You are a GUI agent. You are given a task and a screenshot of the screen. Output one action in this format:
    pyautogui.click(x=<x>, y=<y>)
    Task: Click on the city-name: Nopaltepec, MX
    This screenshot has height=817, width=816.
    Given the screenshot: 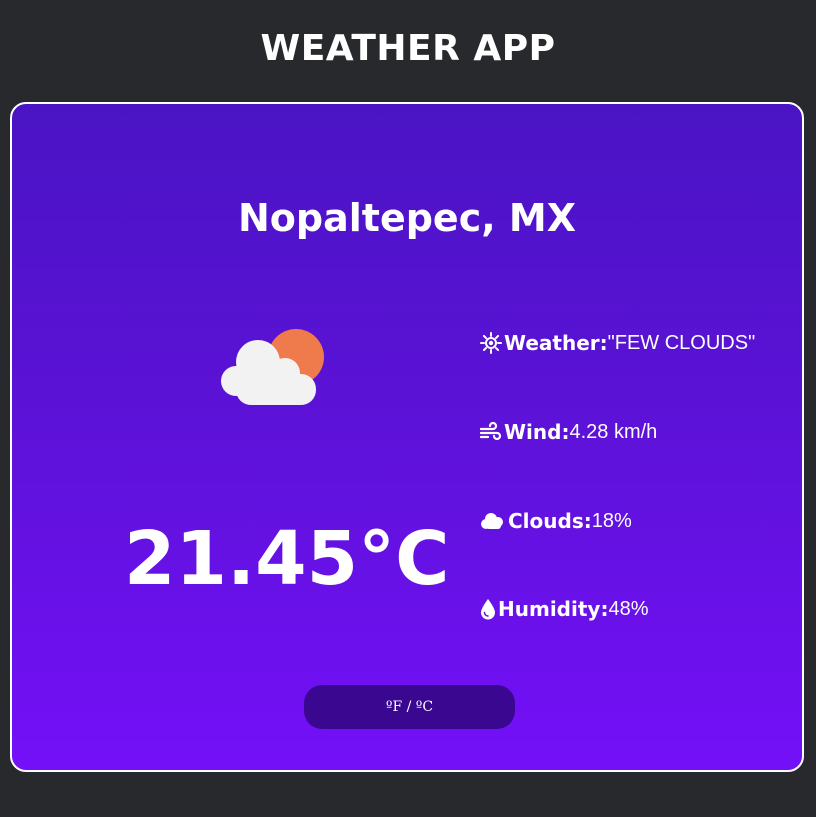 What is the action you would take?
    pyautogui.click(x=407, y=218)
    